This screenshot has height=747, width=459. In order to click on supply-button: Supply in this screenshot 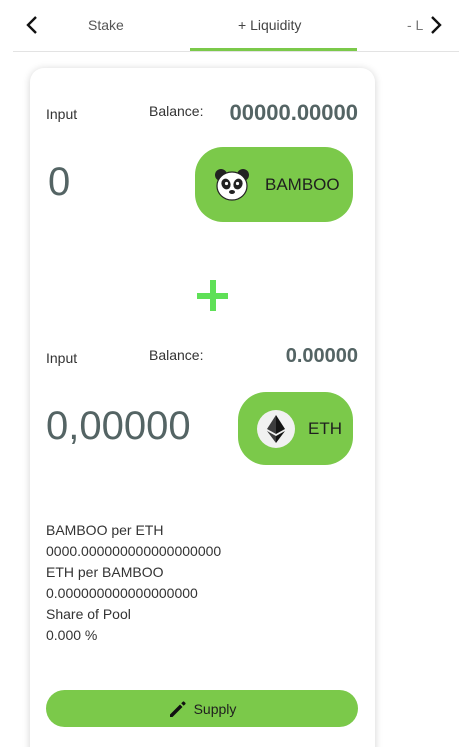, I will do `click(202, 708)`.